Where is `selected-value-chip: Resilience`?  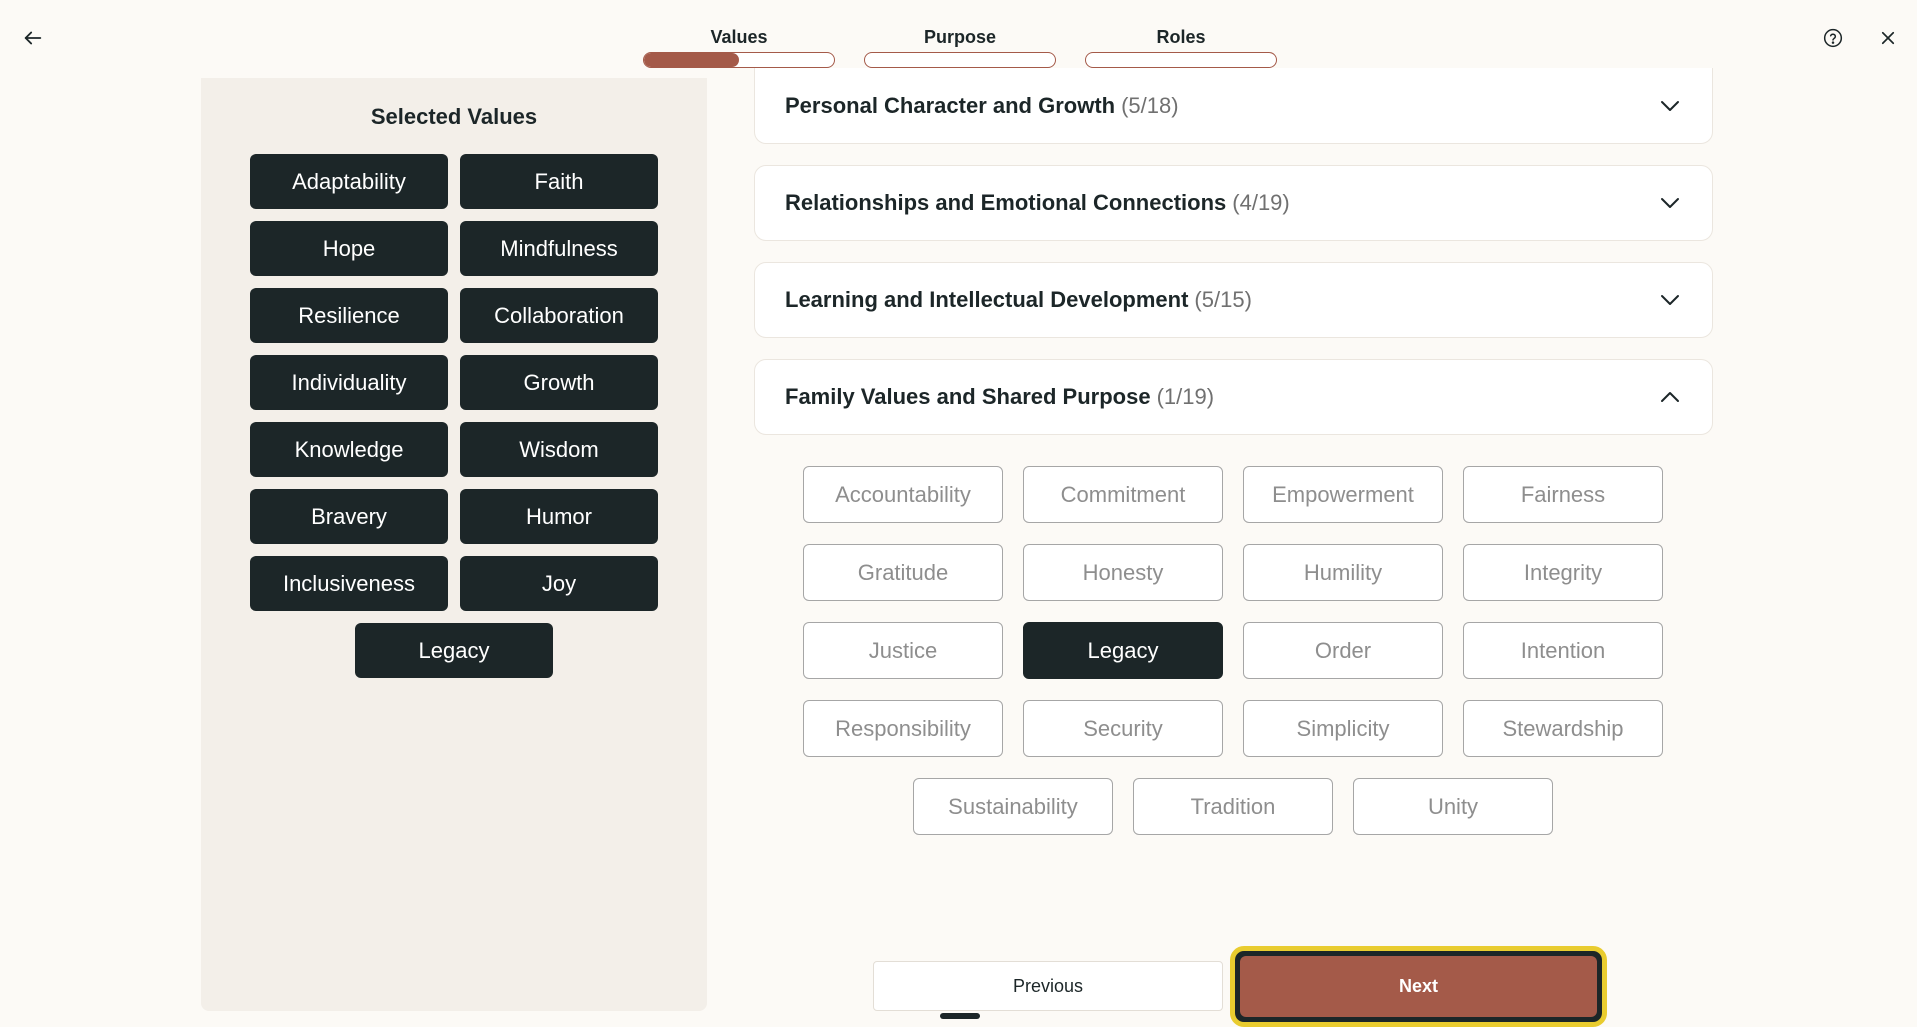
selected-value-chip: Resilience is located at coordinates (349, 315).